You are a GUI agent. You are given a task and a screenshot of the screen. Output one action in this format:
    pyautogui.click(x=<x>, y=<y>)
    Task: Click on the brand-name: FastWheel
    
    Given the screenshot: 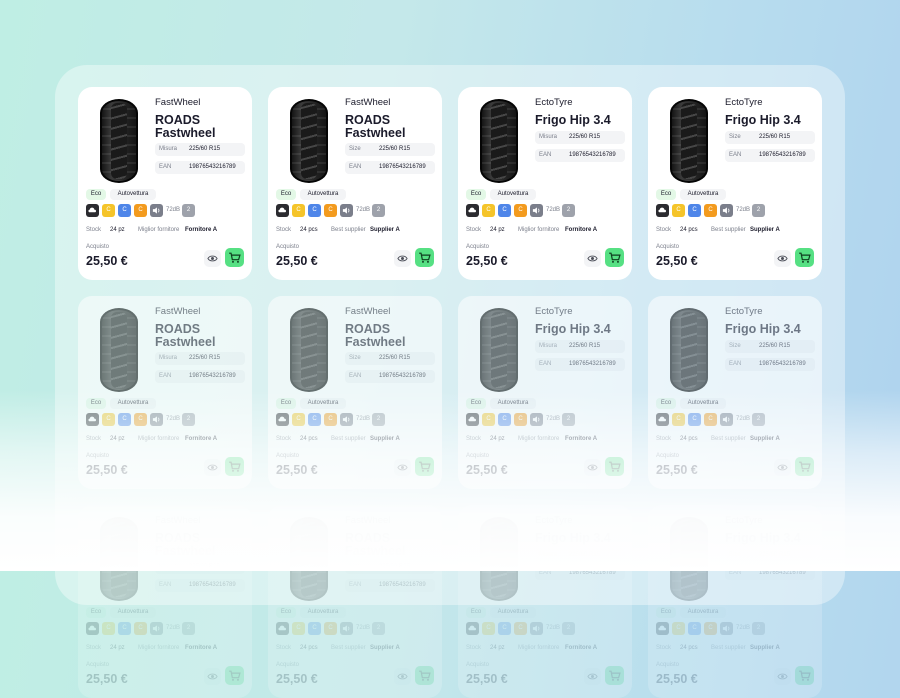 What is the action you would take?
    pyautogui.click(x=368, y=520)
    